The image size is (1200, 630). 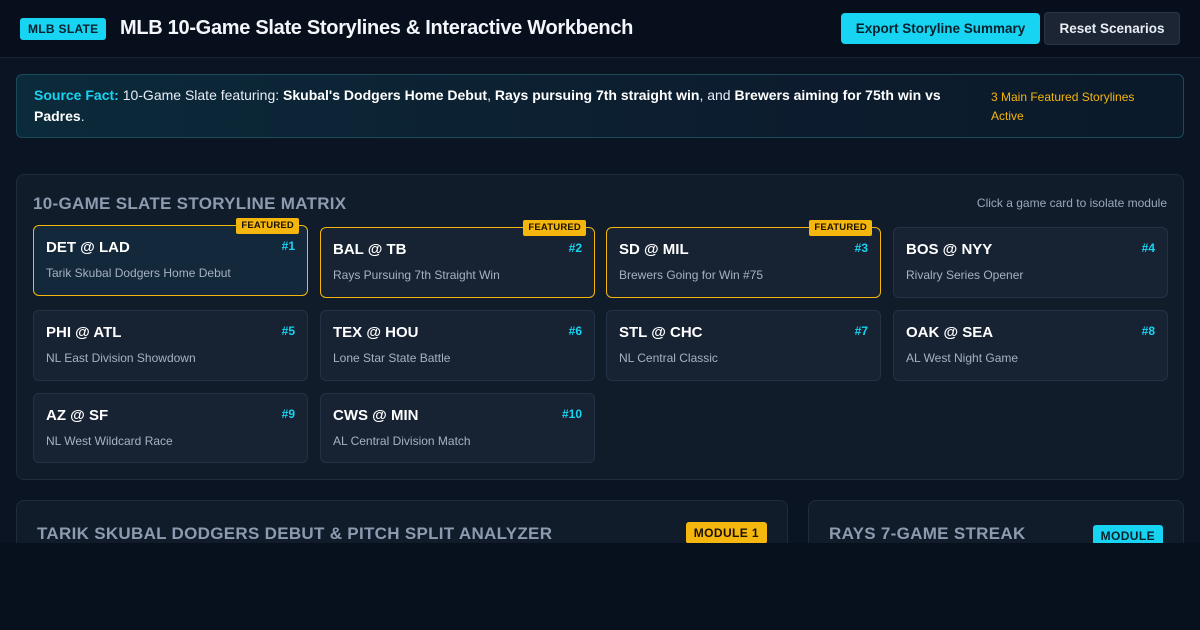 What do you see at coordinates (1148, 248) in the screenshot?
I see `game-rank: #4` at bounding box center [1148, 248].